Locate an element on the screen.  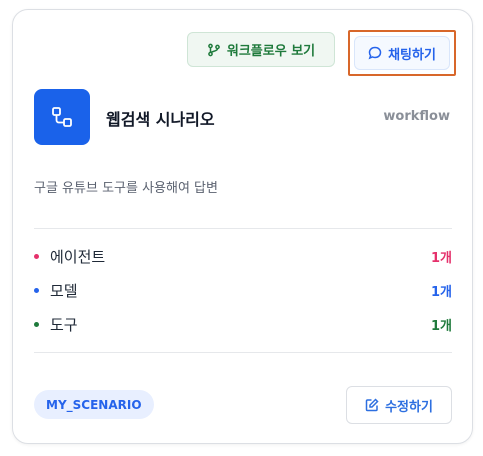
chat-bubble-icon is located at coordinates (375, 53).